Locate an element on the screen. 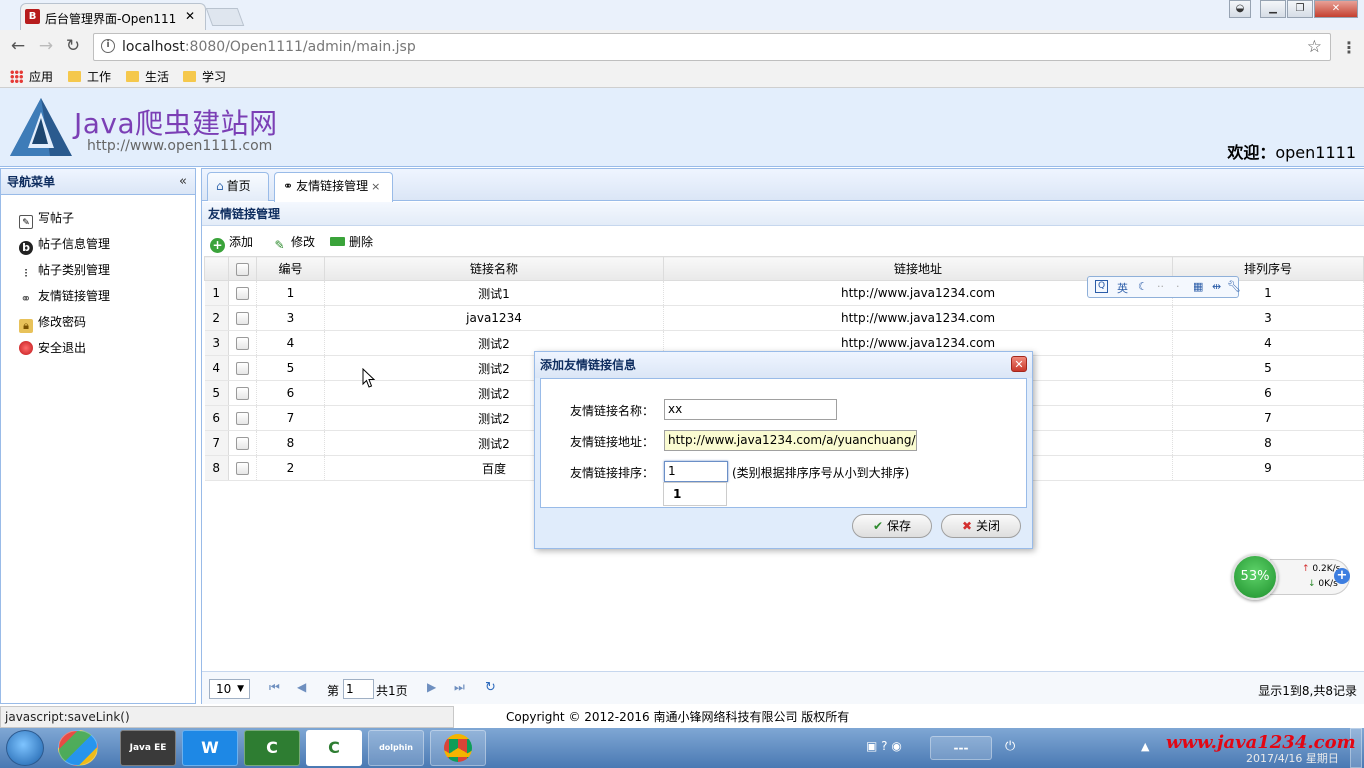 This screenshot has height=768, width=1364. sidebar-item-link-management: ⚭ 友情链接管理 is located at coordinates (98, 296).